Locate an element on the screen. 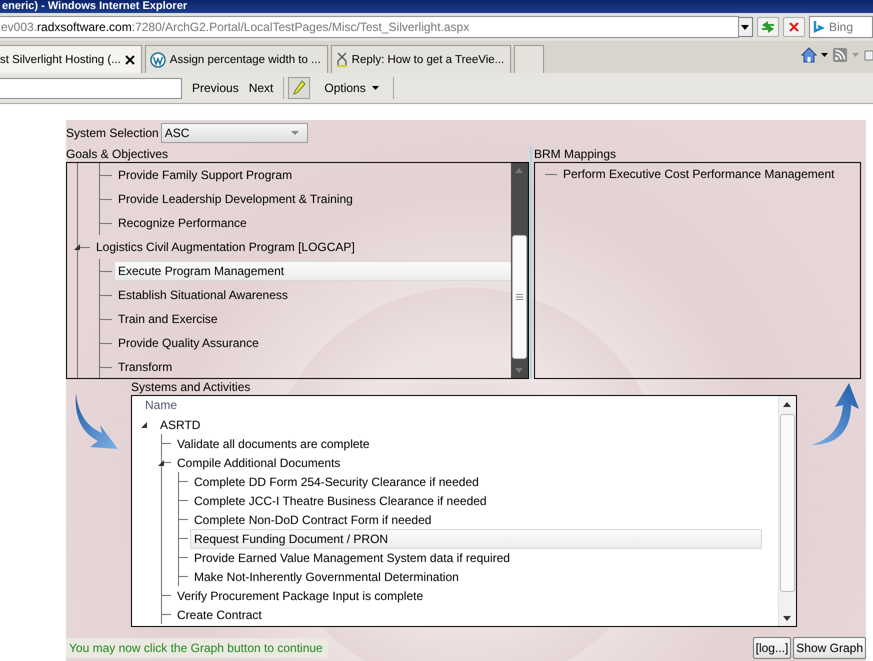  address-field: ev003.radxsoftware.com:7280/ArchG2.Portal/LocalTestPages/Misc/Test_Silverlight.aspx is located at coordinates (369, 27).